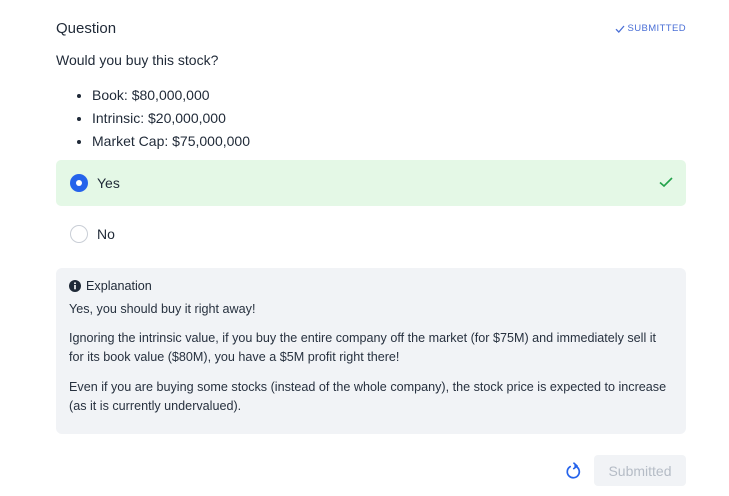 This screenshot has width=729, height=496. Describe the element at coordinates (640, 470) in the screenshot. I see `submit-button: Submitted` at that location.